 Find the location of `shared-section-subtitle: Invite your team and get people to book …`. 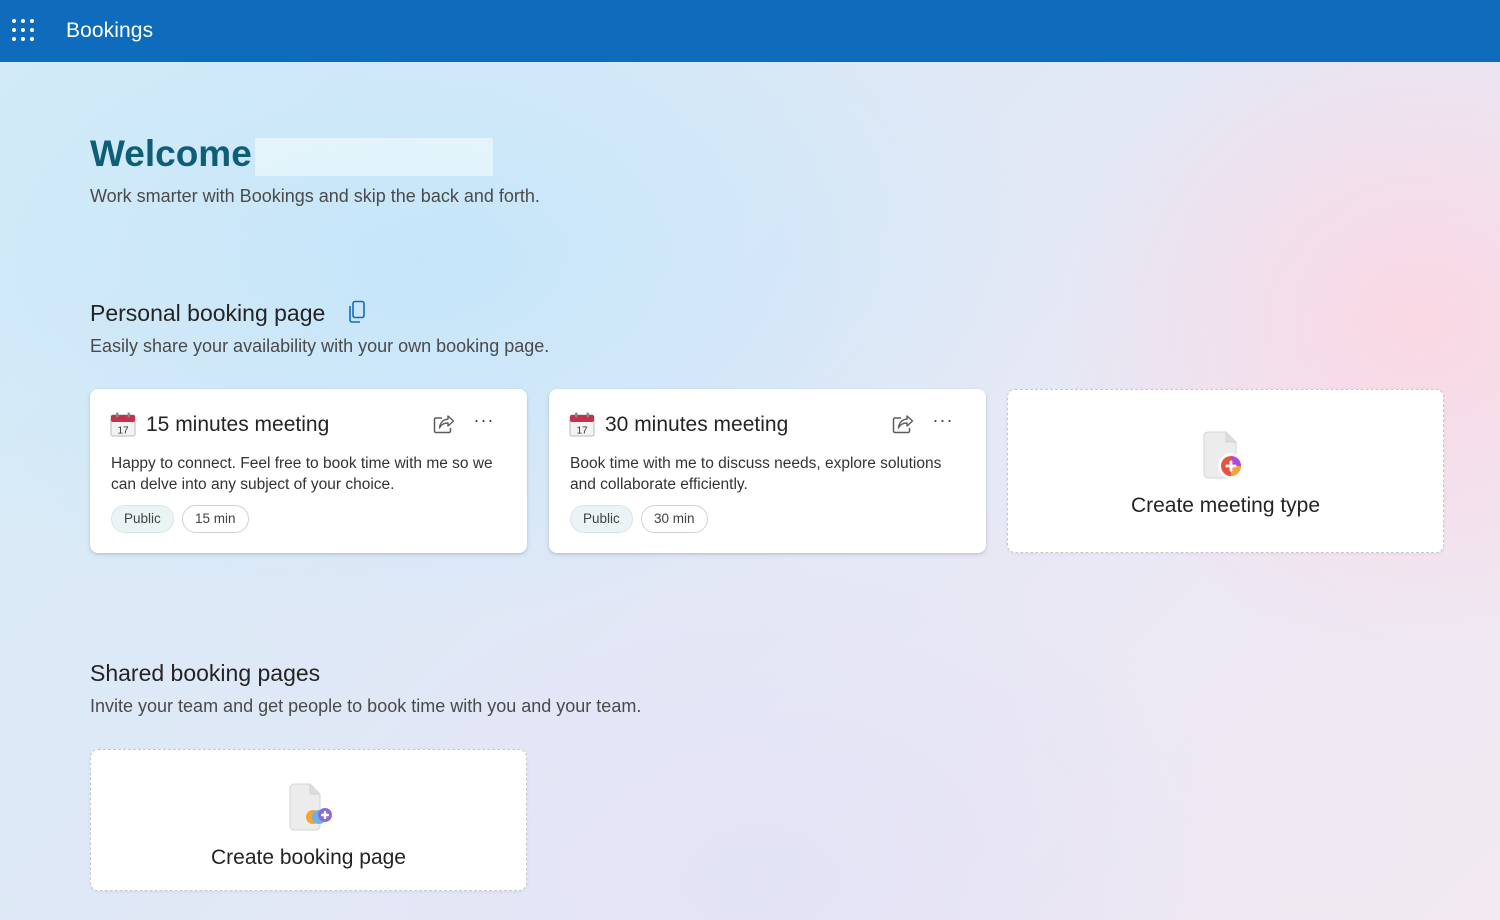

shared-section-subtitle: Invite your team and get people to book … is located at coordinates (366, 706).